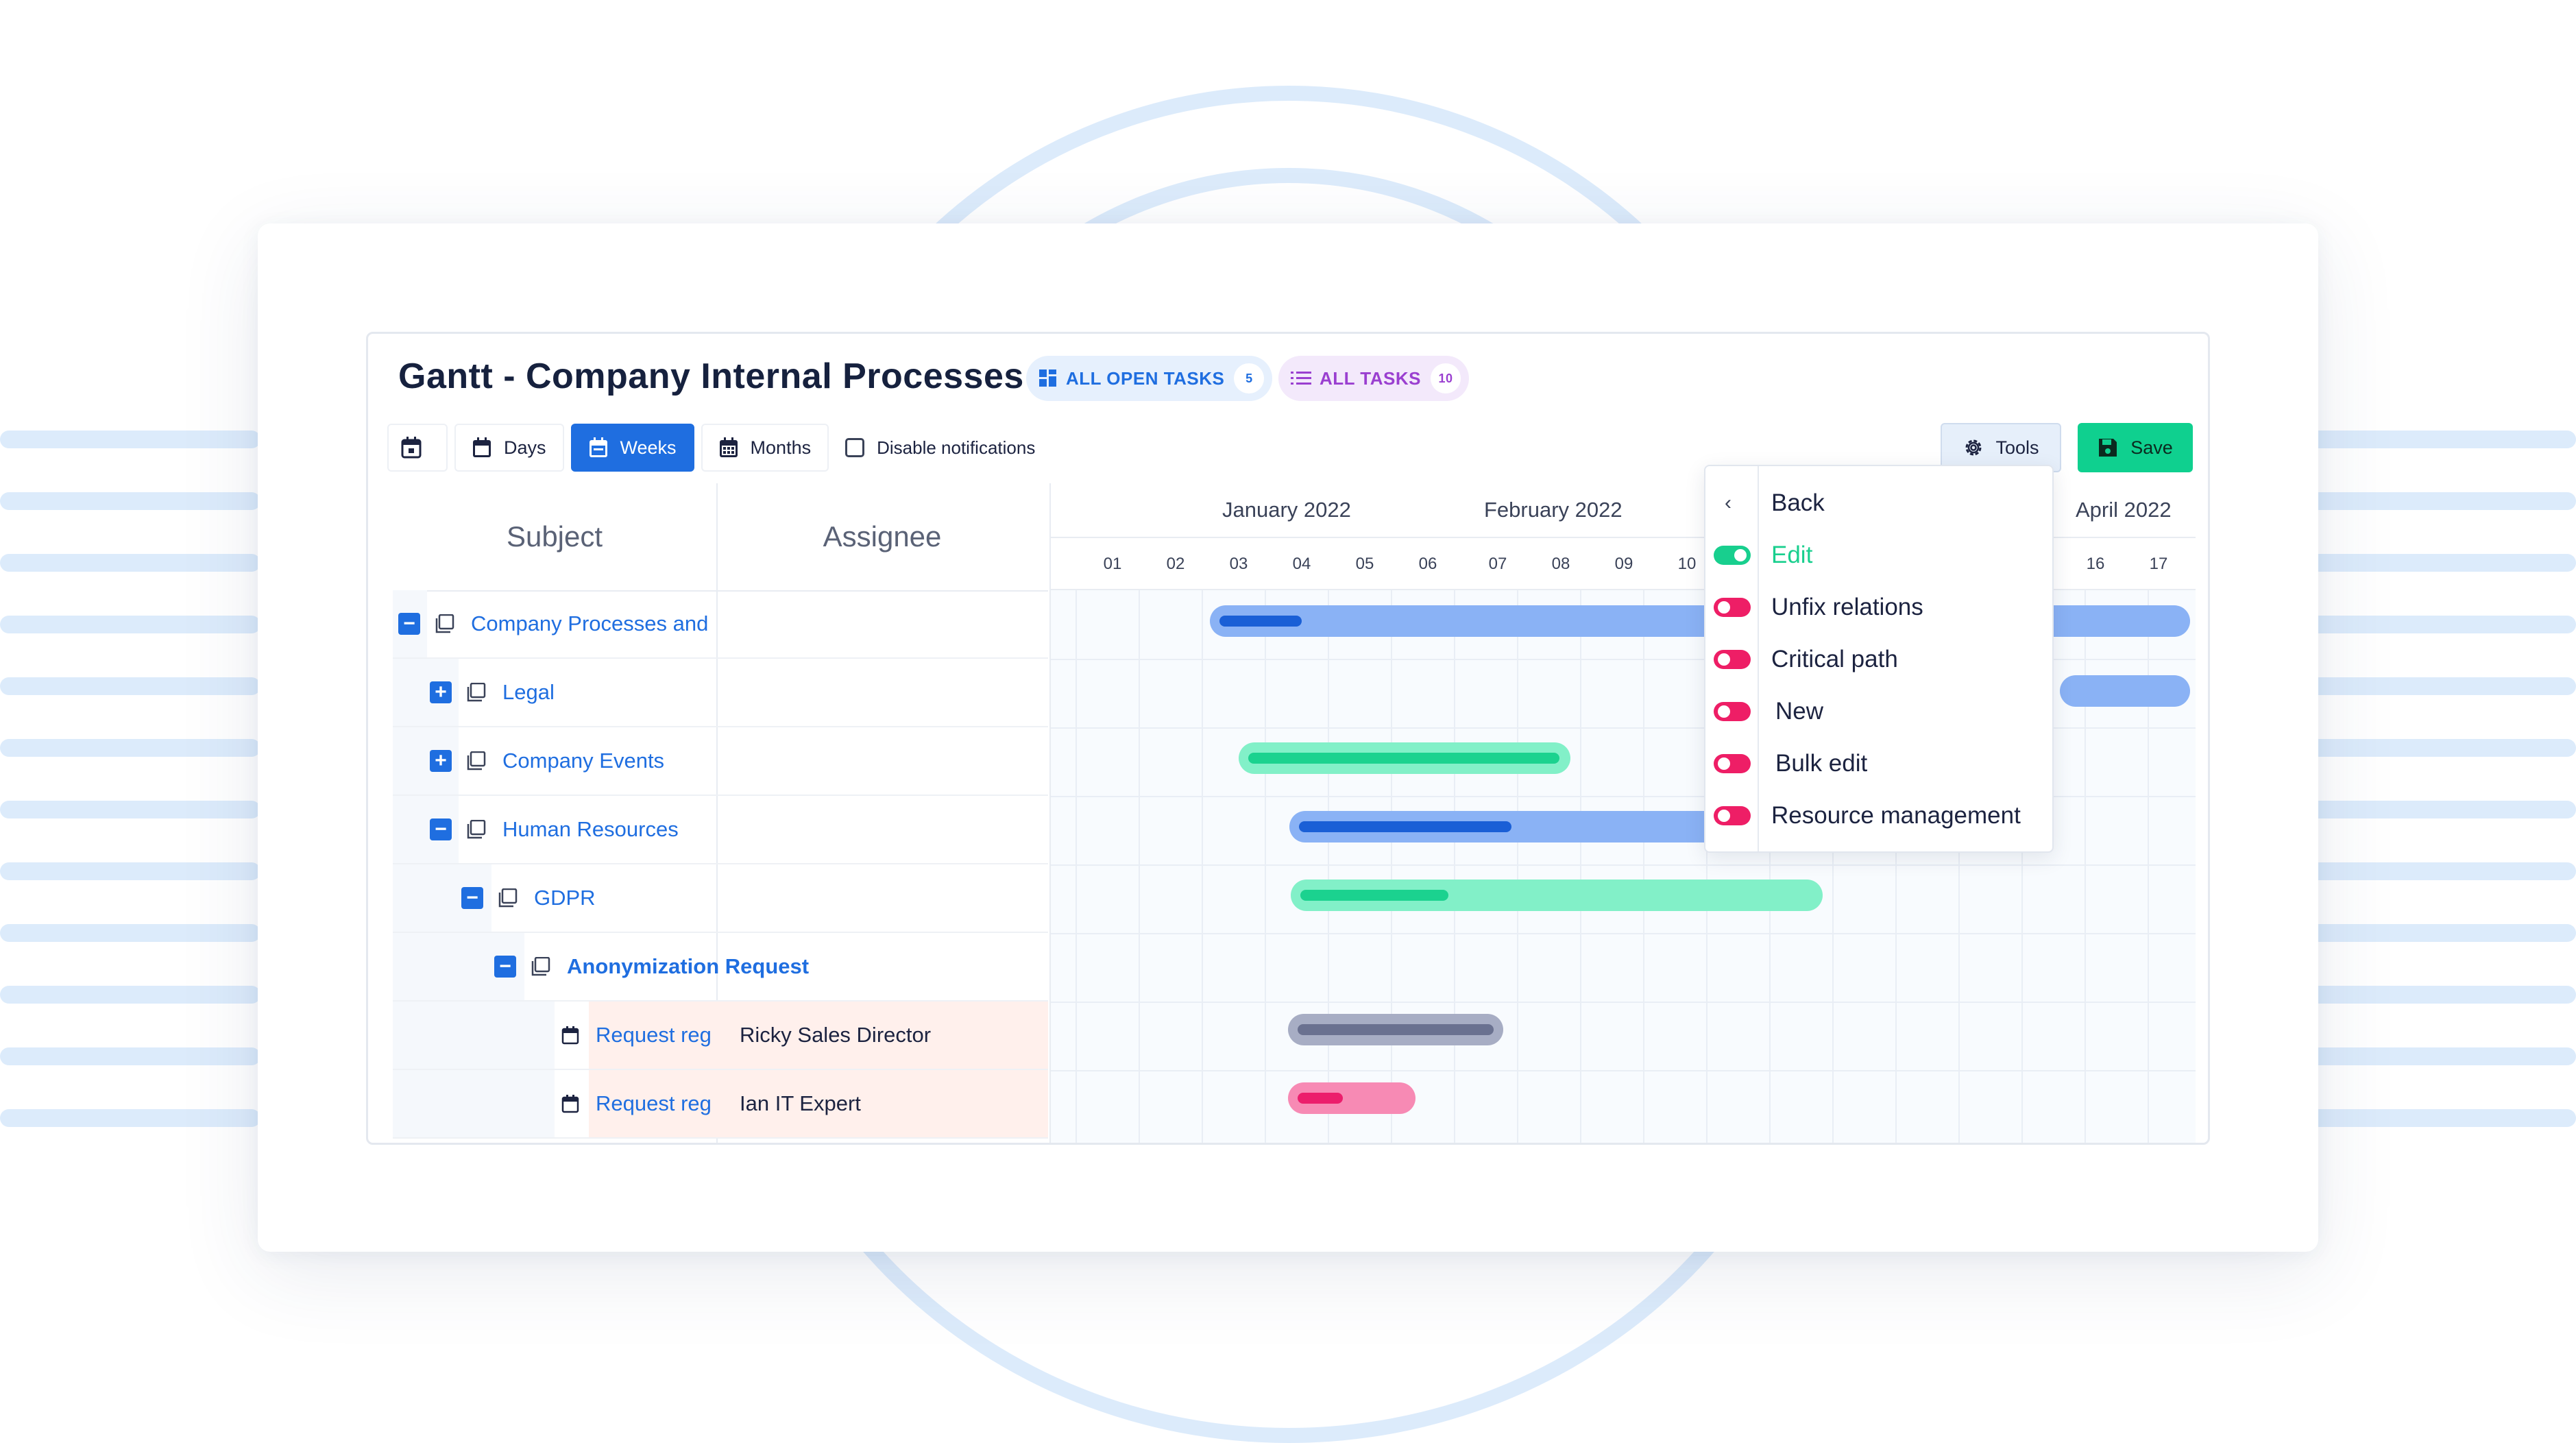 This screenshot has height=1443, width=2576. I want to click on week-label: 16, so click(2095, 564).